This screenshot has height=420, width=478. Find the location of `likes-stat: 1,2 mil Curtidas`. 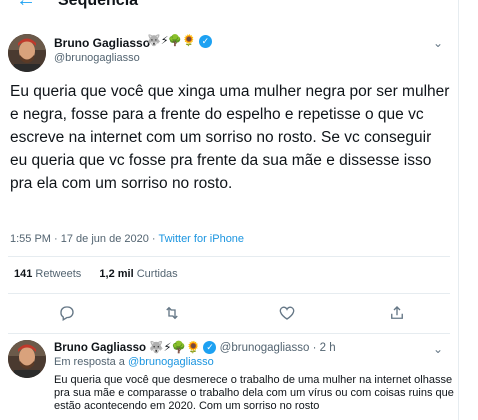

likes-stat: 1,2 mil Curtidas is located at coordinates (138, 274).